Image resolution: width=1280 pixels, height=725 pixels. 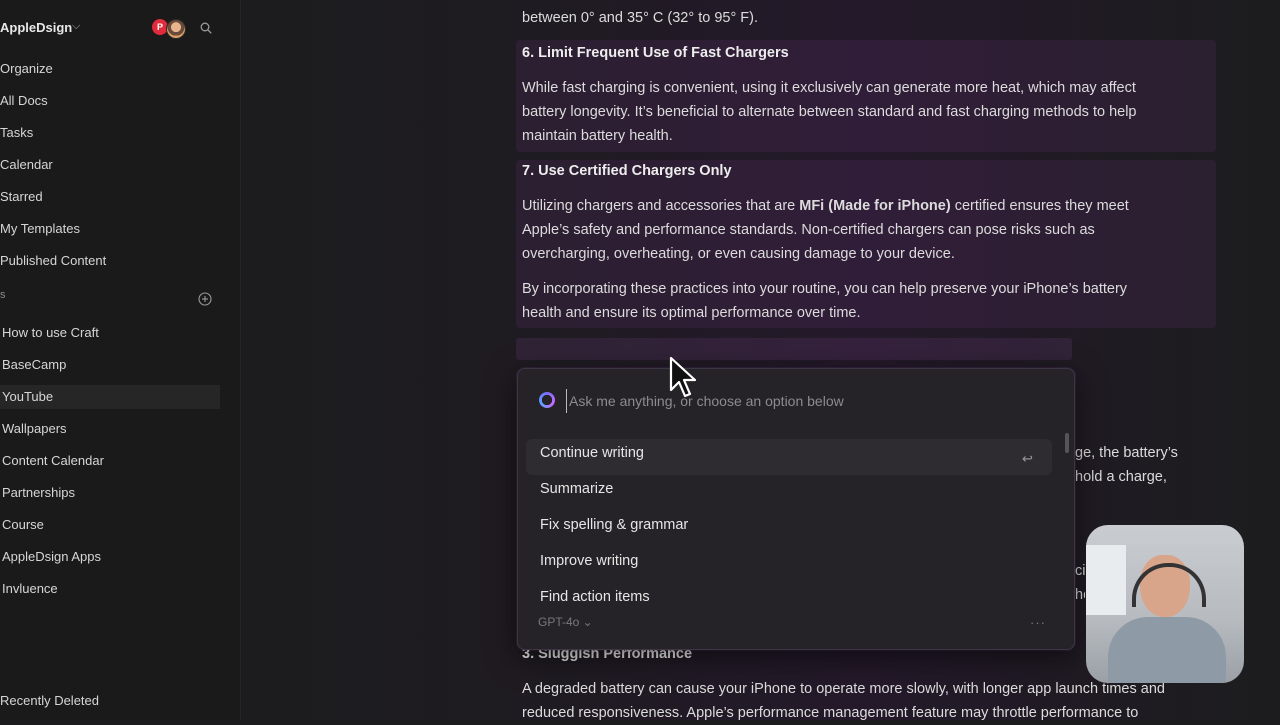 I want to click on section-label: s, so click(x=3, y=295).